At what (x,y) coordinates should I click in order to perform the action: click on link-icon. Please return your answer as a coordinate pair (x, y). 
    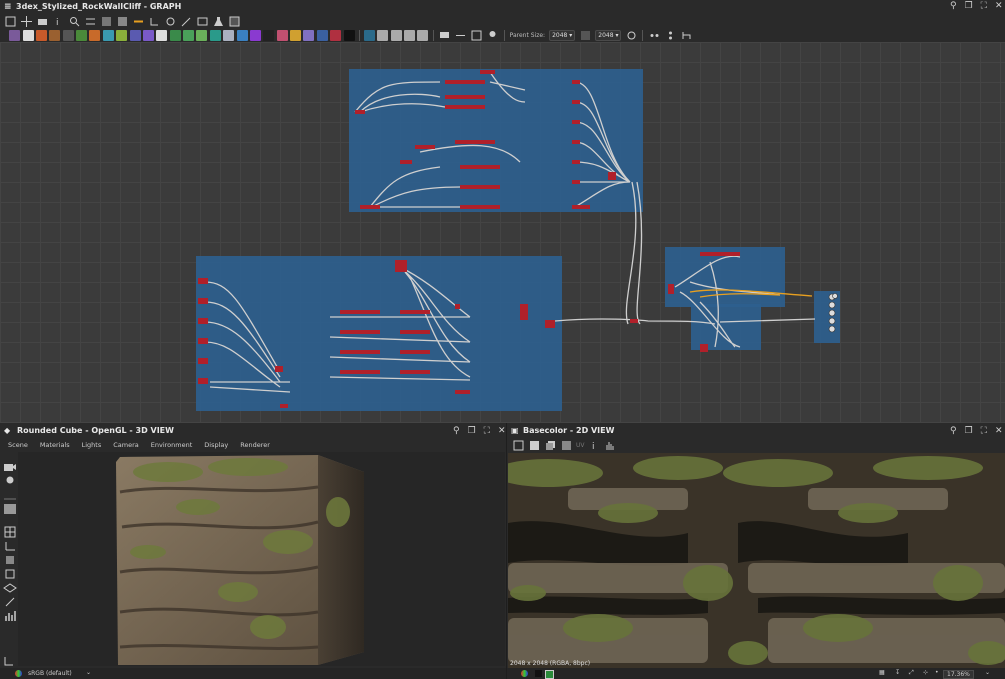
    Looking at the image, I should click on (138, 21).